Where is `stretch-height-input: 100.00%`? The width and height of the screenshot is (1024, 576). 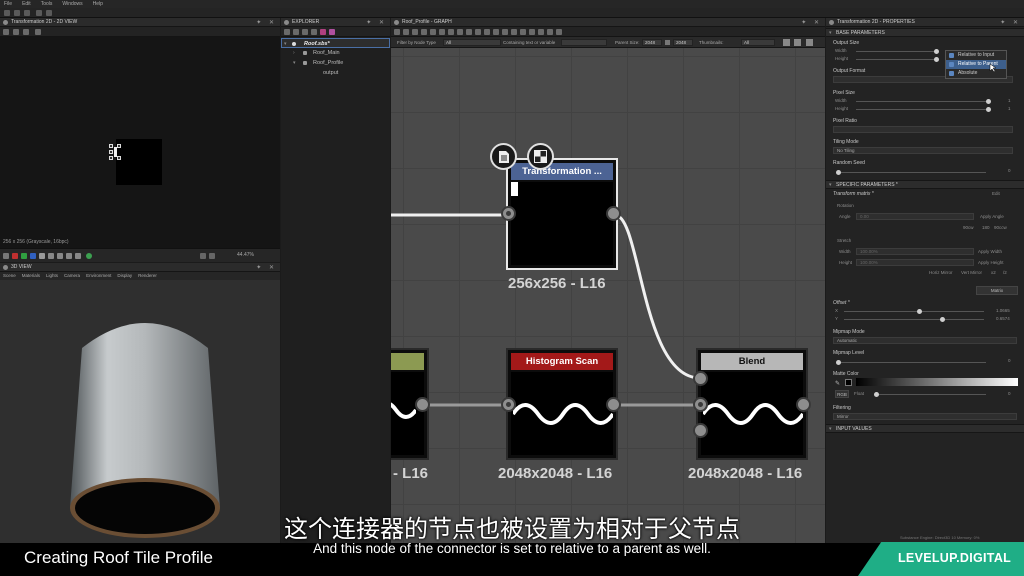 stretch-height-input: 100.00% is located at coordinates (915, 262).